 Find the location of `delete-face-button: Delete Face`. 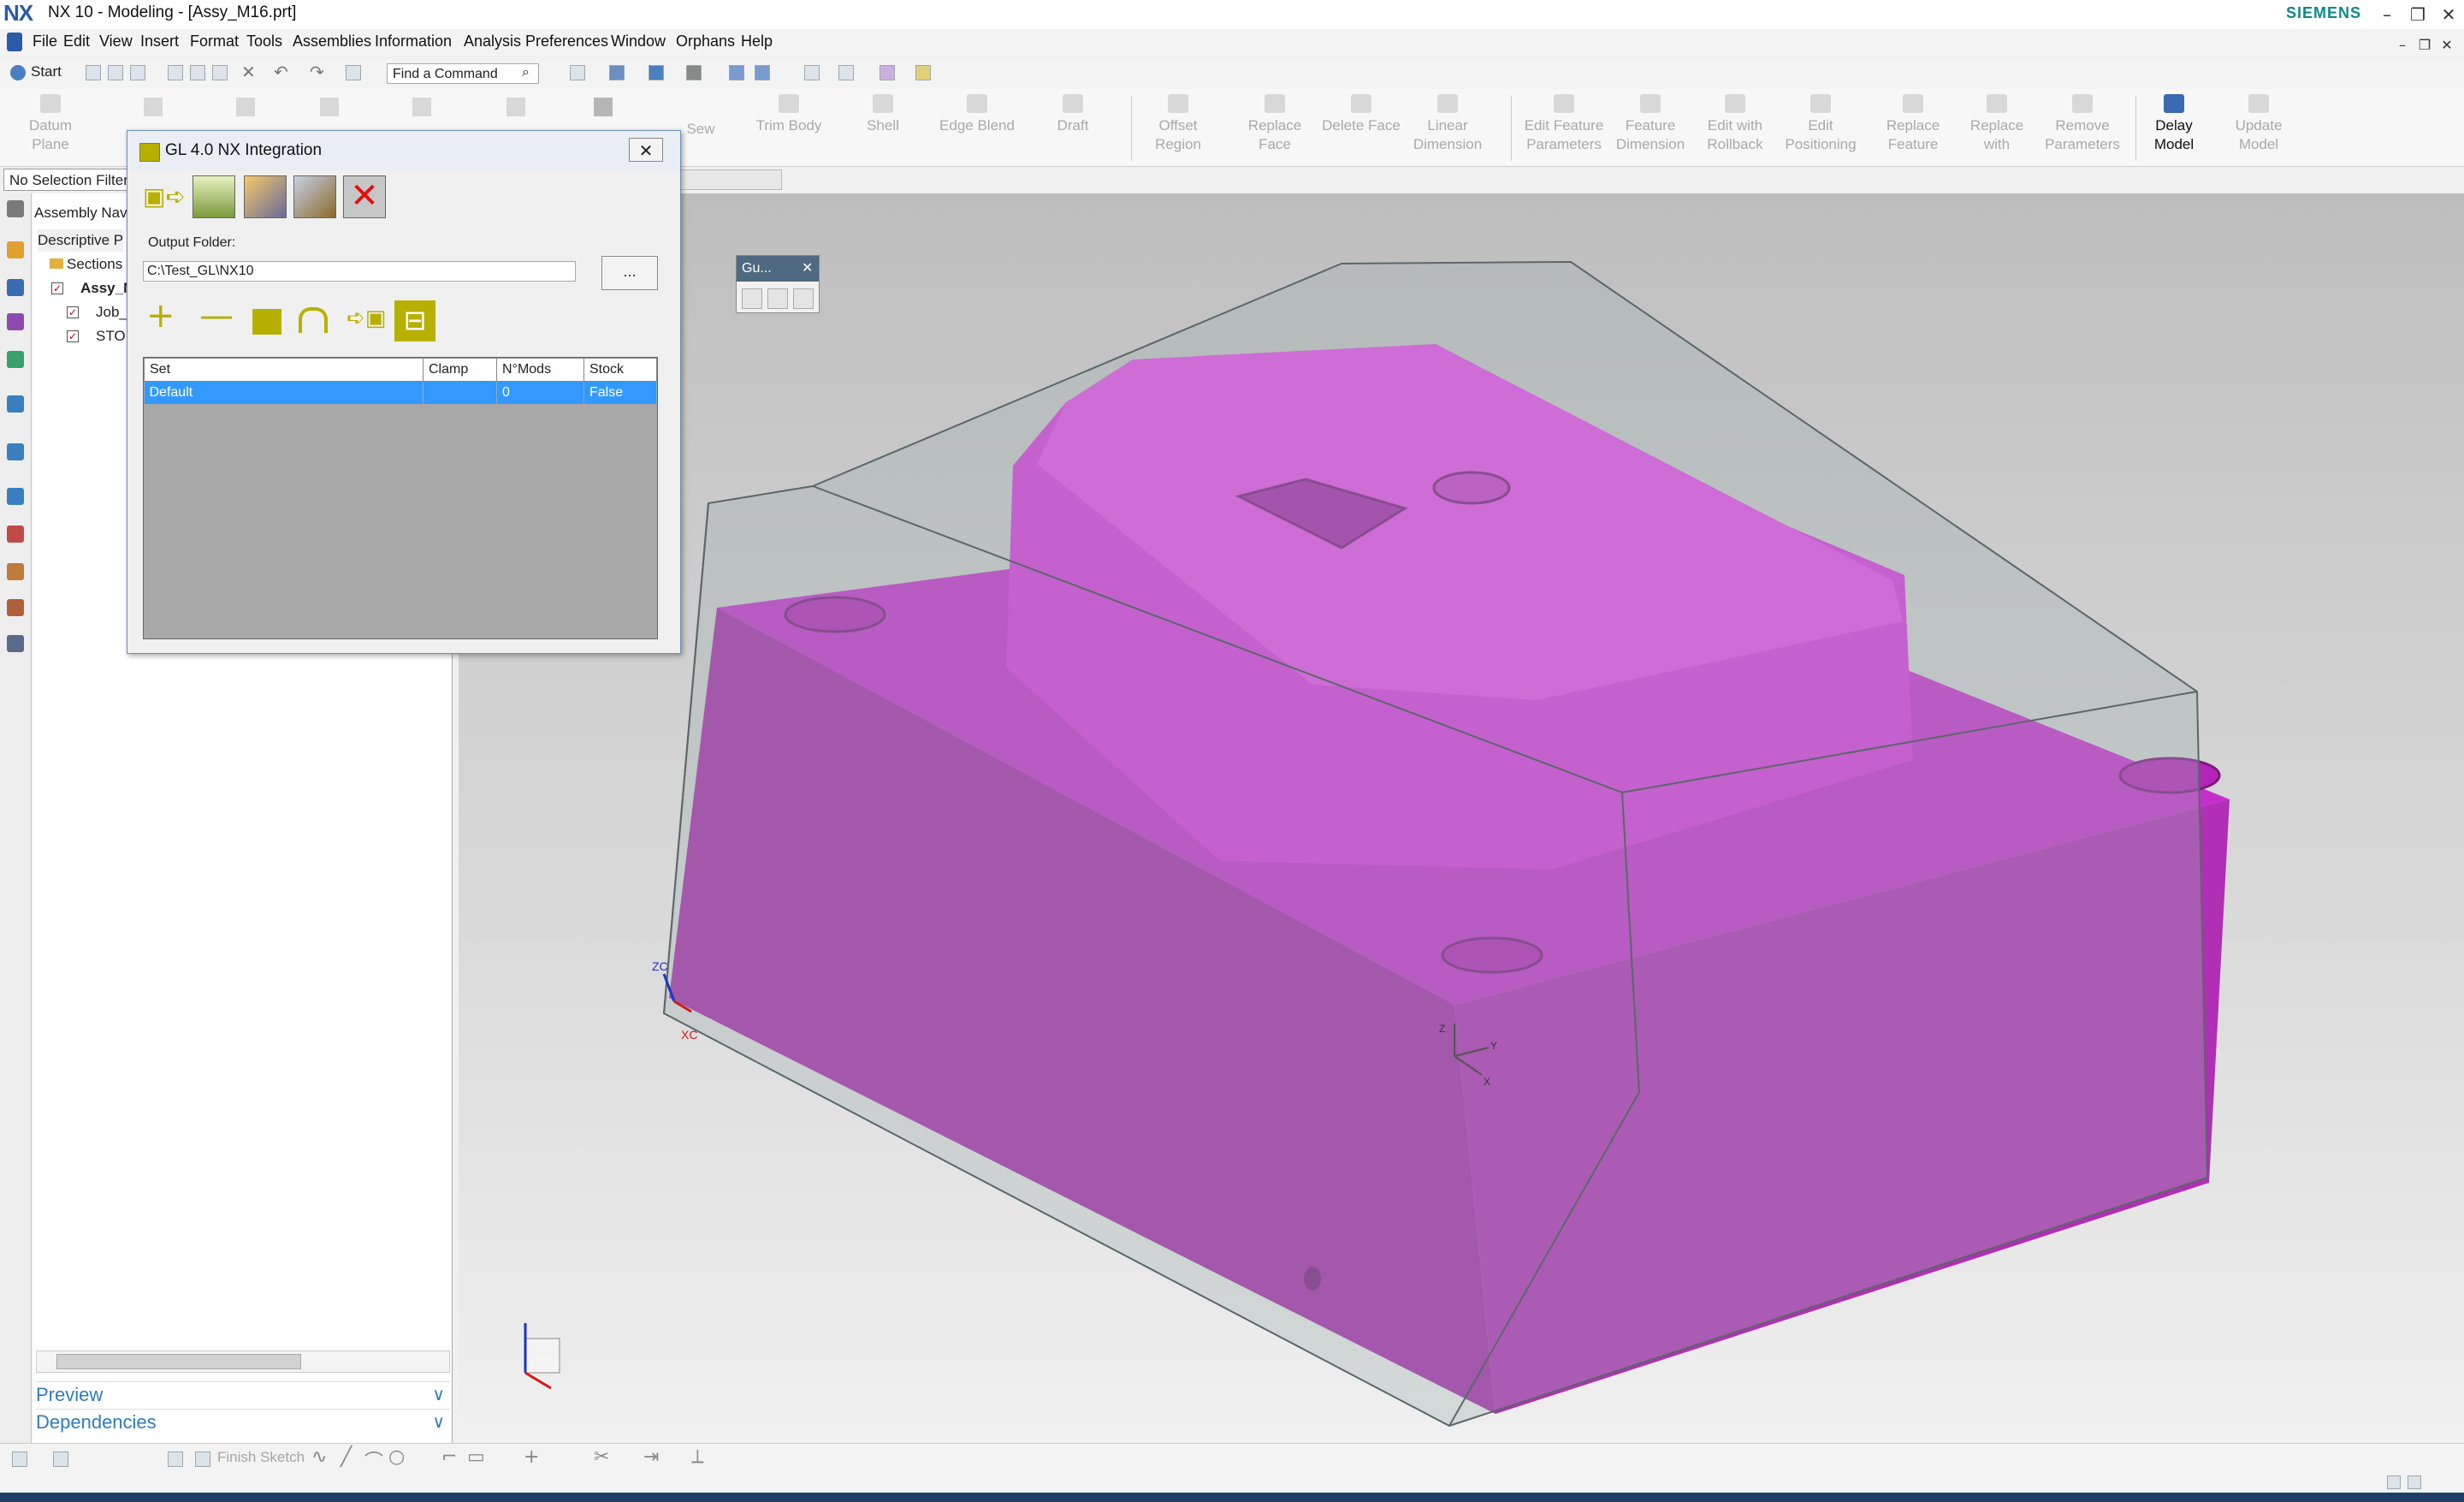

delete-face-button: Delete Face is located at coordinates (1361, 113).